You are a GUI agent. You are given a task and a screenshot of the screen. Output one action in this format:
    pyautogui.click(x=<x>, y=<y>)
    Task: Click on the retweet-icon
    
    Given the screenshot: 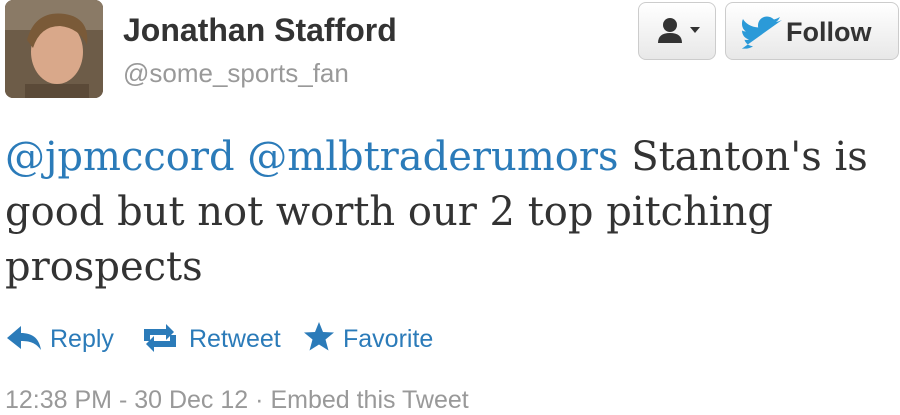 What is the action you would take?
    pyautogui.click(x=160, y=338)
    